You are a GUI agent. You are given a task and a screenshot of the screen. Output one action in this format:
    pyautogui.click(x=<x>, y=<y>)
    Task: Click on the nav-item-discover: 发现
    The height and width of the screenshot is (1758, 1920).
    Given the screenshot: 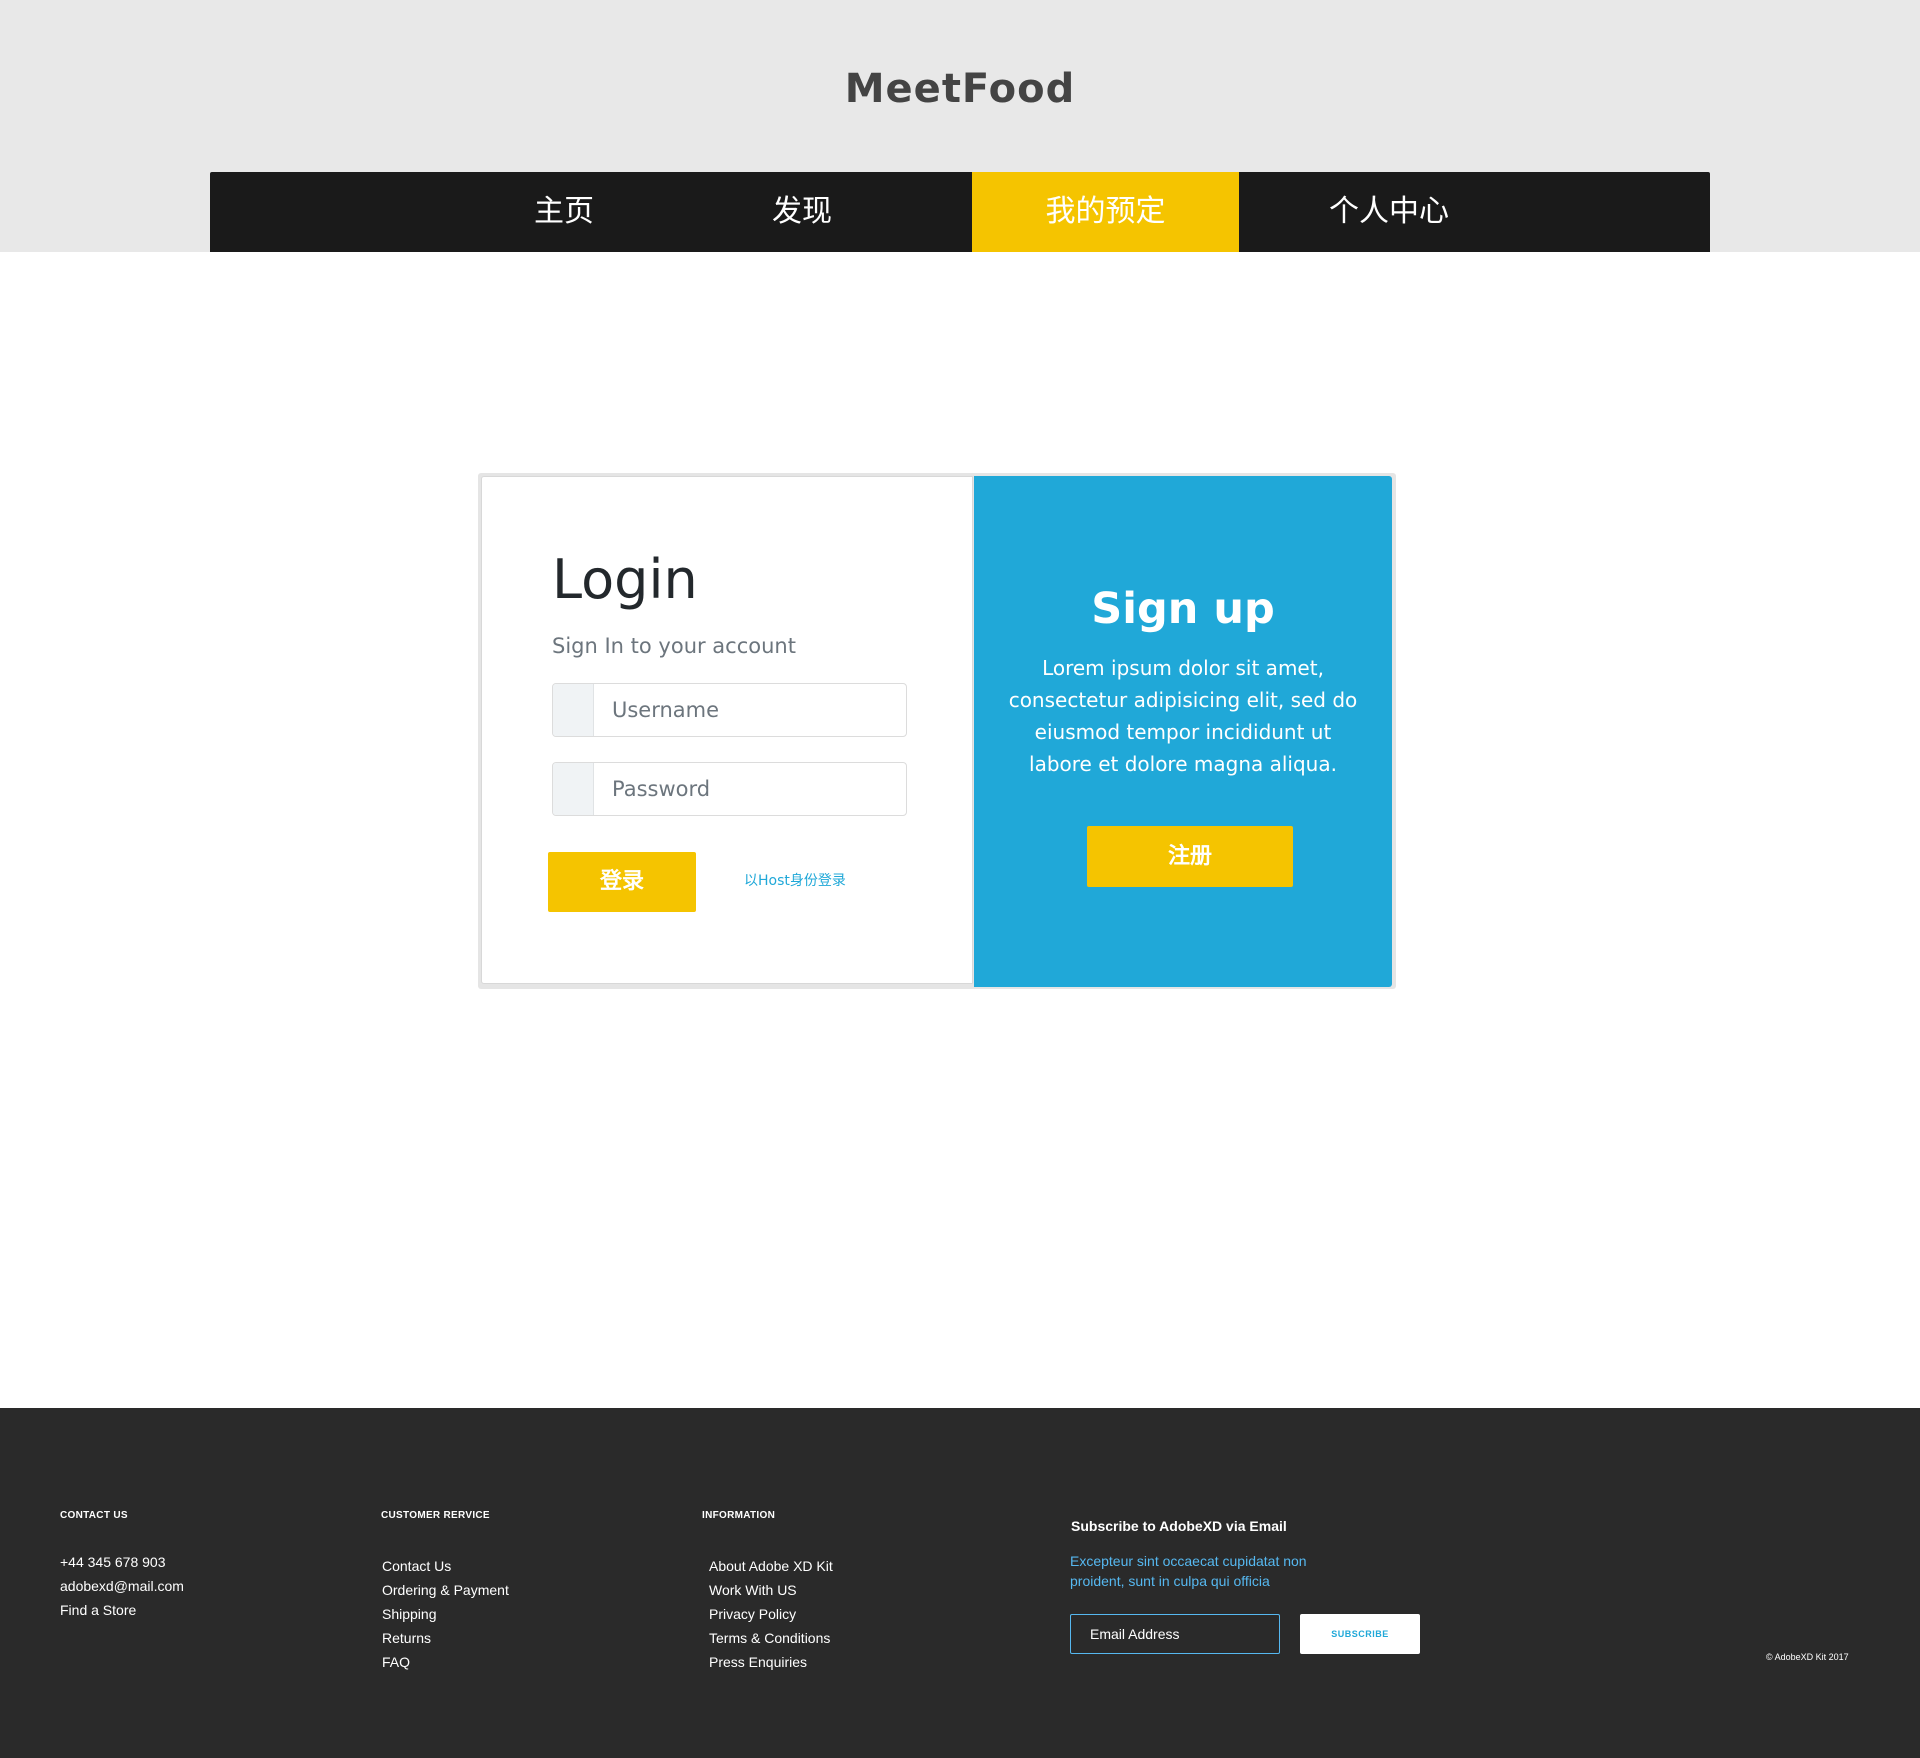 What is the action you would take?
    pyautogui.click(x=802, y=212)
    